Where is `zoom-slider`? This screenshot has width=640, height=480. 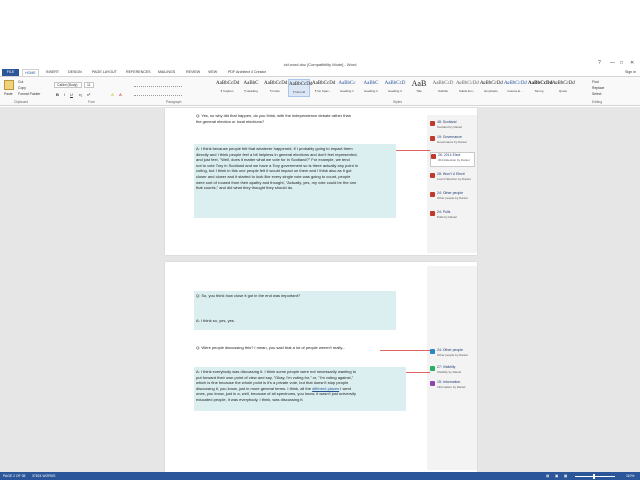
zoom-slider is located at coordinates (595, 476).